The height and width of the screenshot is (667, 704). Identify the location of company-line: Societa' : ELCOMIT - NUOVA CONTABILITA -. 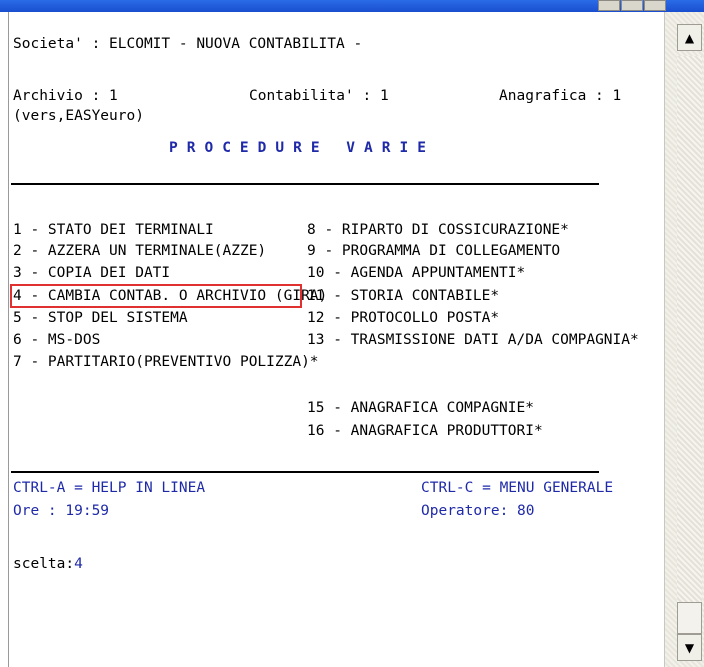
(188, 44).